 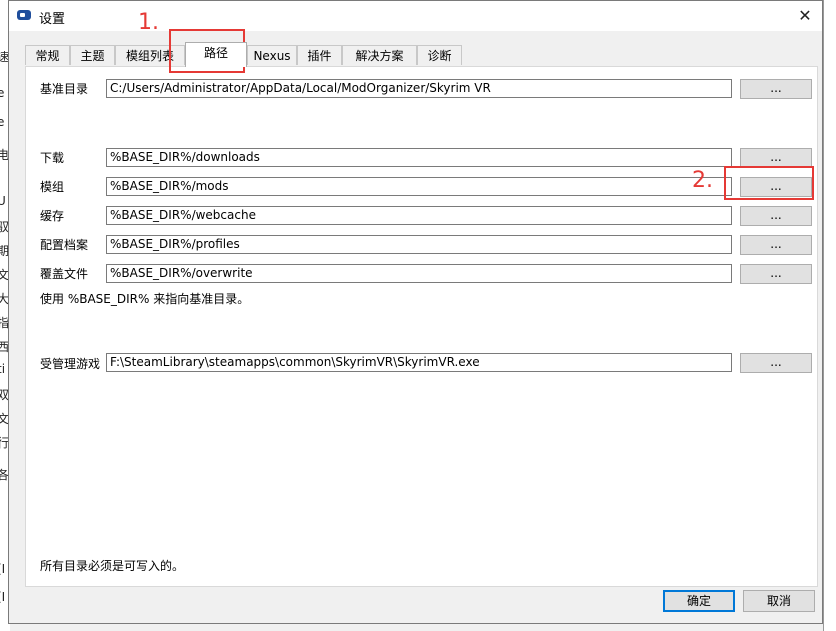 What do you see at coordinates (419, 215) in the screenshot?
I see `cache-input: %BASE_DIR%/webcache` at bounding box center [419, 215].